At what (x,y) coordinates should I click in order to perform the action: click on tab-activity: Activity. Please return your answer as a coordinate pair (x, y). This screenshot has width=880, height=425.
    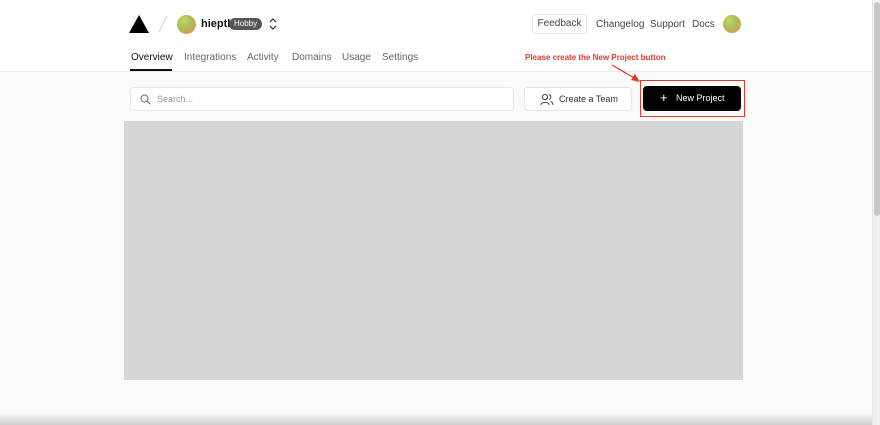
    Looking at the image, I should click on (263, 57).